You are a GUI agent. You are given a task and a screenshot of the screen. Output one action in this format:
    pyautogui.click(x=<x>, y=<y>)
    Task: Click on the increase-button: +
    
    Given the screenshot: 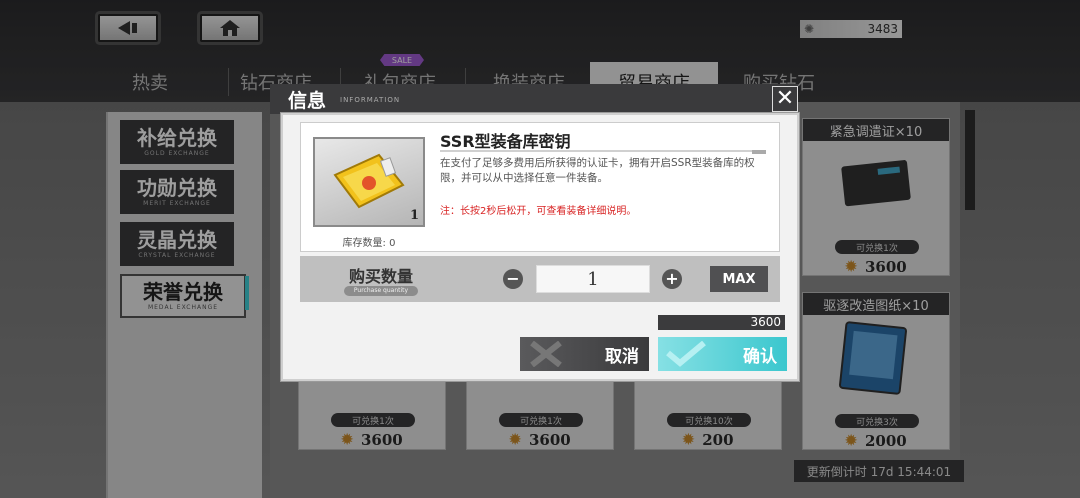 What is the action you would take?
    pyautogui.click(x=672, y=279)
    